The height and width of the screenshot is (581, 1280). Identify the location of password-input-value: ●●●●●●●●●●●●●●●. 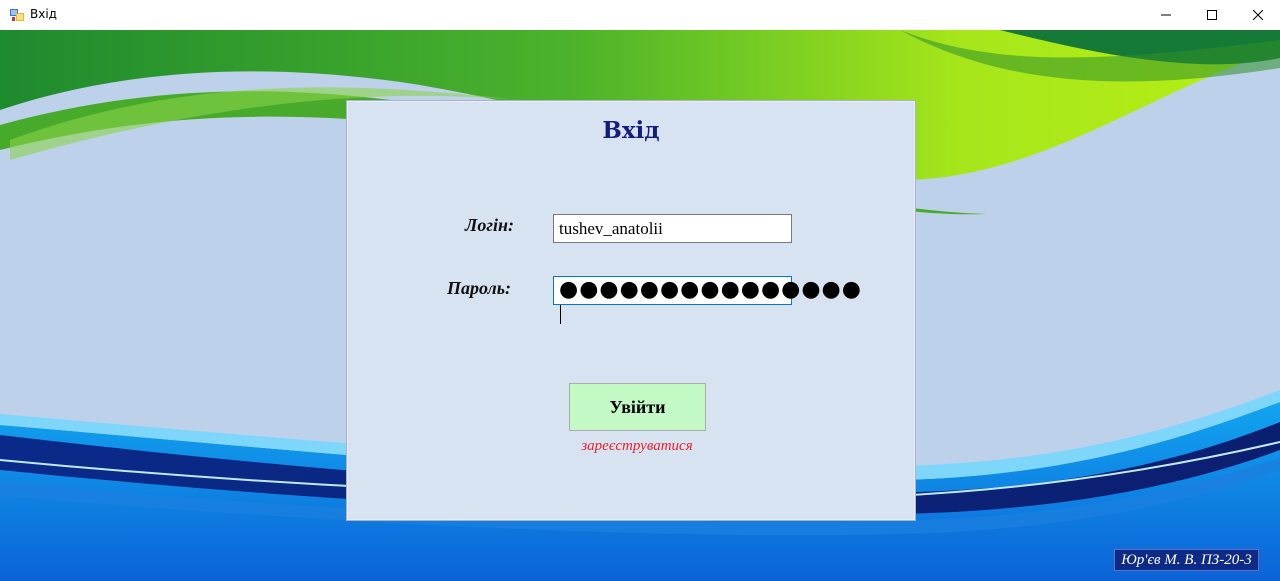
(710, 289).